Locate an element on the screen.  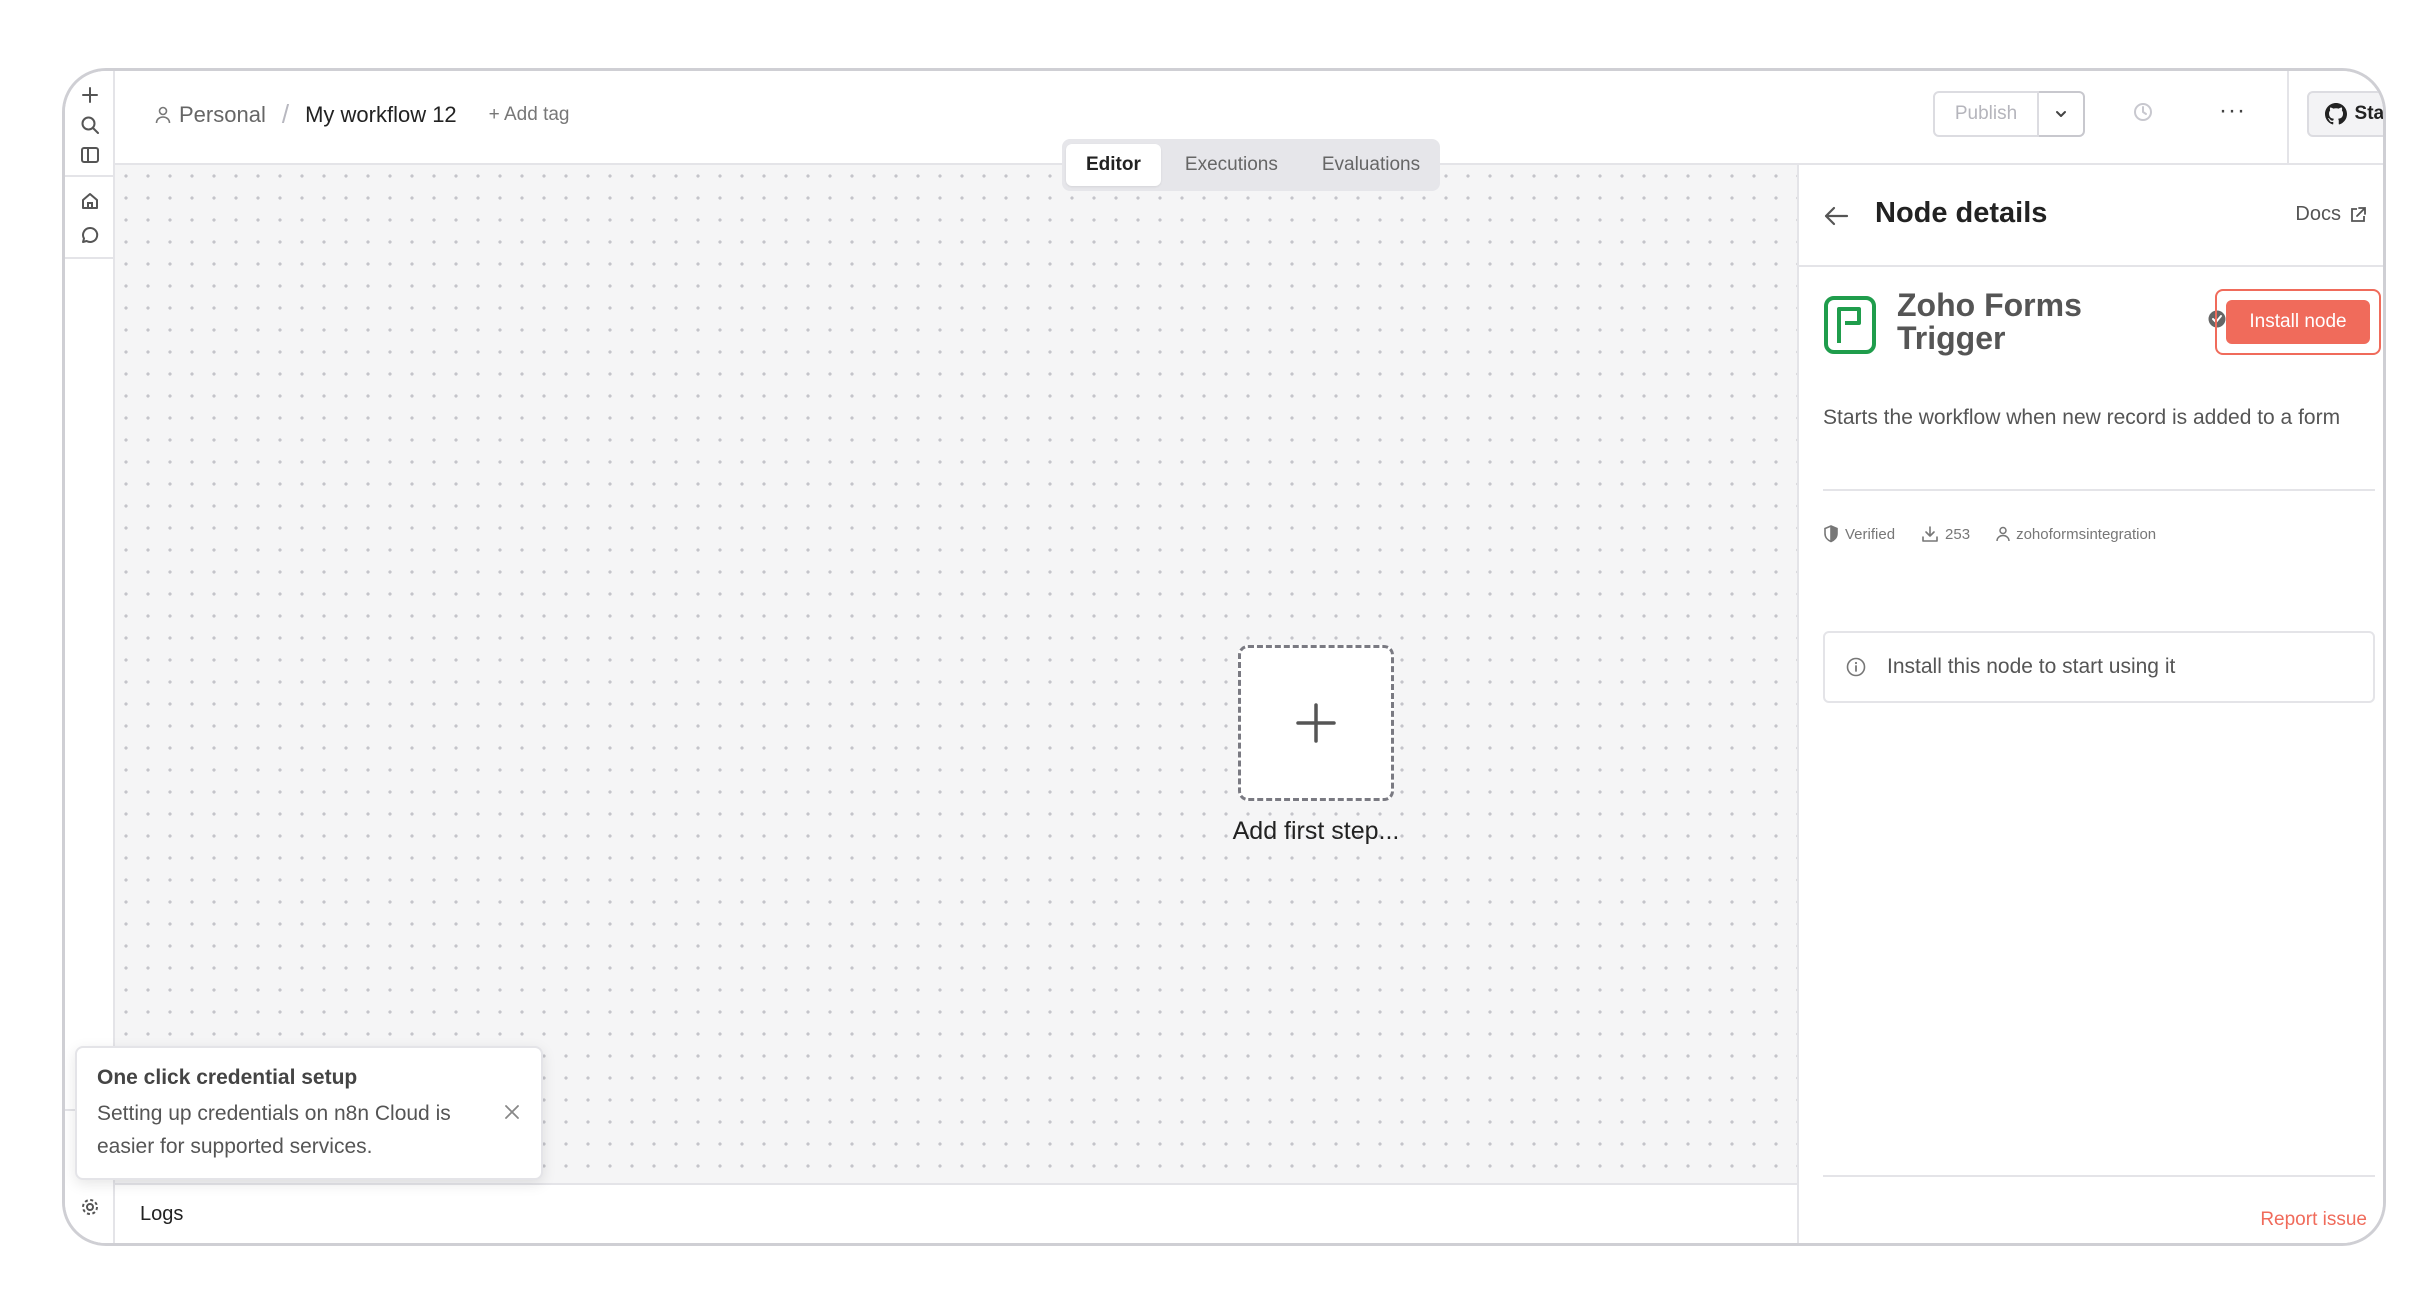
docs-label: Docs is located at coordinates (2318, 214).